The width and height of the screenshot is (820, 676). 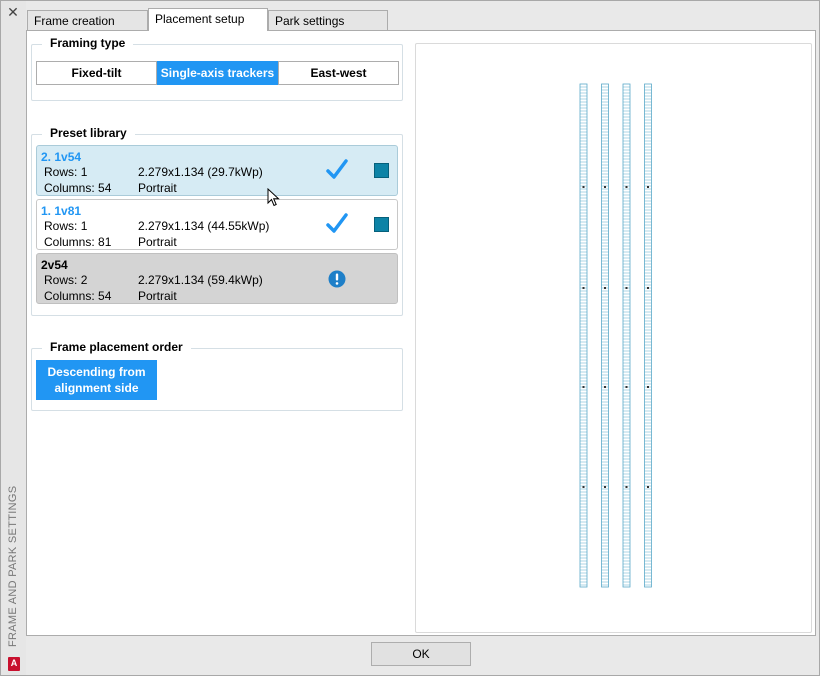 What do you see at coordinates (54, 265) in the screenshot?
I see `preset-name: 2v54` at bounding box center [54, 265].